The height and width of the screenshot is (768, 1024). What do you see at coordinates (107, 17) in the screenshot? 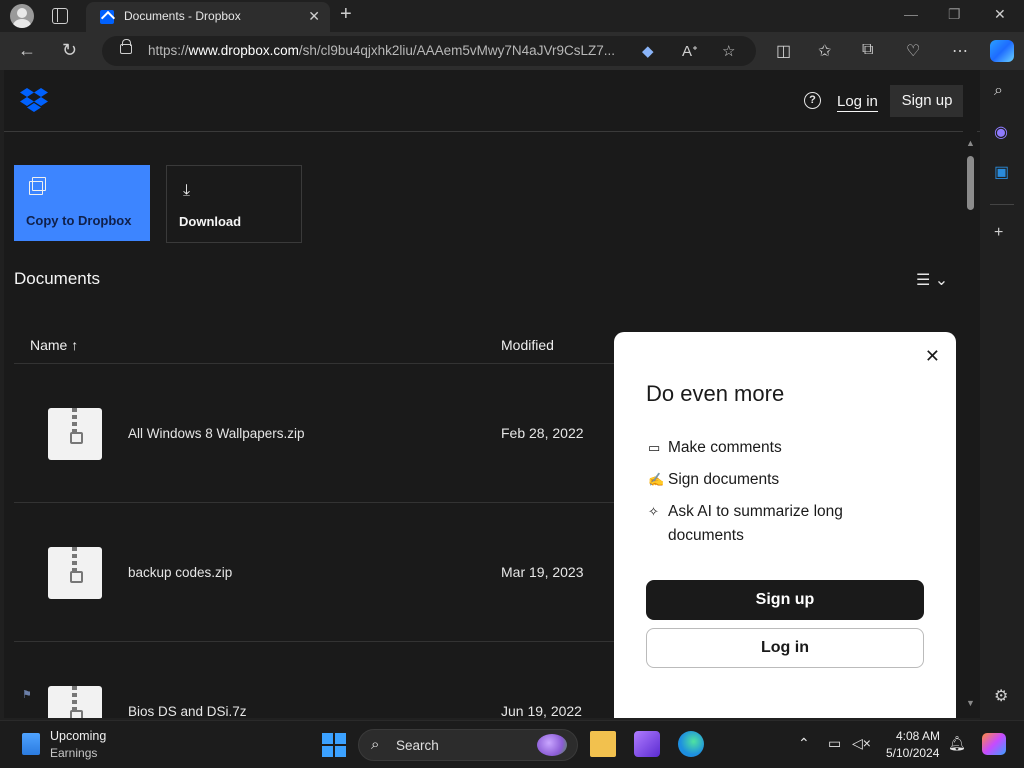
I see `dropbox-favicon-icon` at bounding box center [107, 17].